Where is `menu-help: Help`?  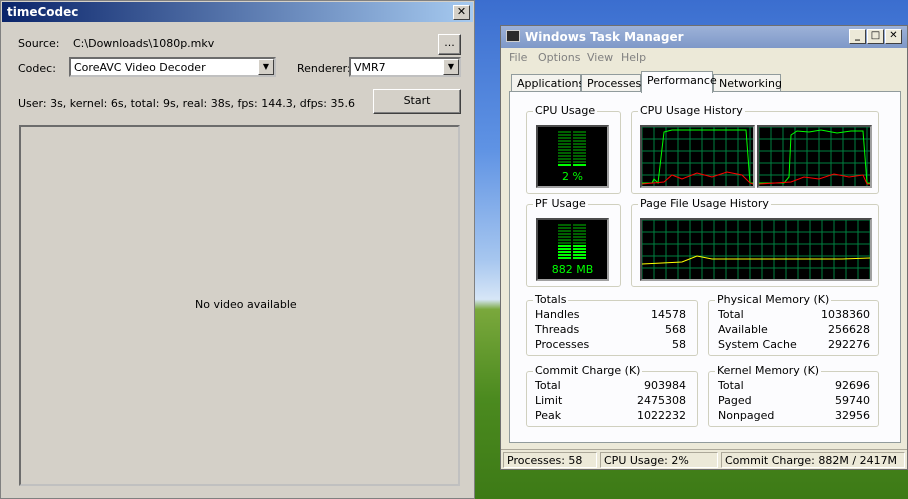 menu-help: Help is located at coordinates (633, 57).